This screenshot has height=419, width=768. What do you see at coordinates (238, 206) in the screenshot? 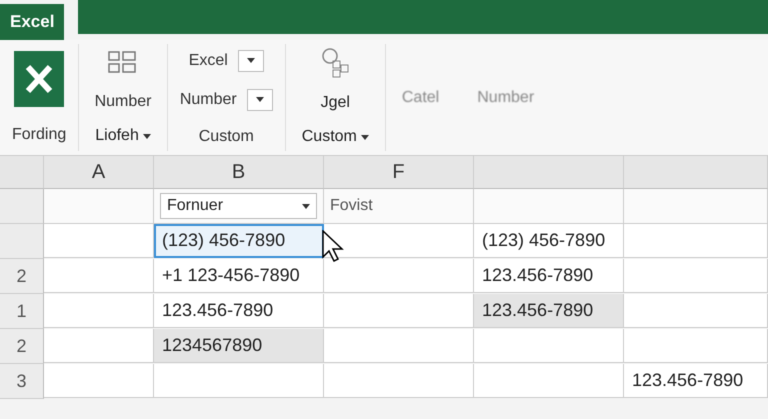
I see `filter-dropdown: Fornuer` at bounding box center [238, 206].